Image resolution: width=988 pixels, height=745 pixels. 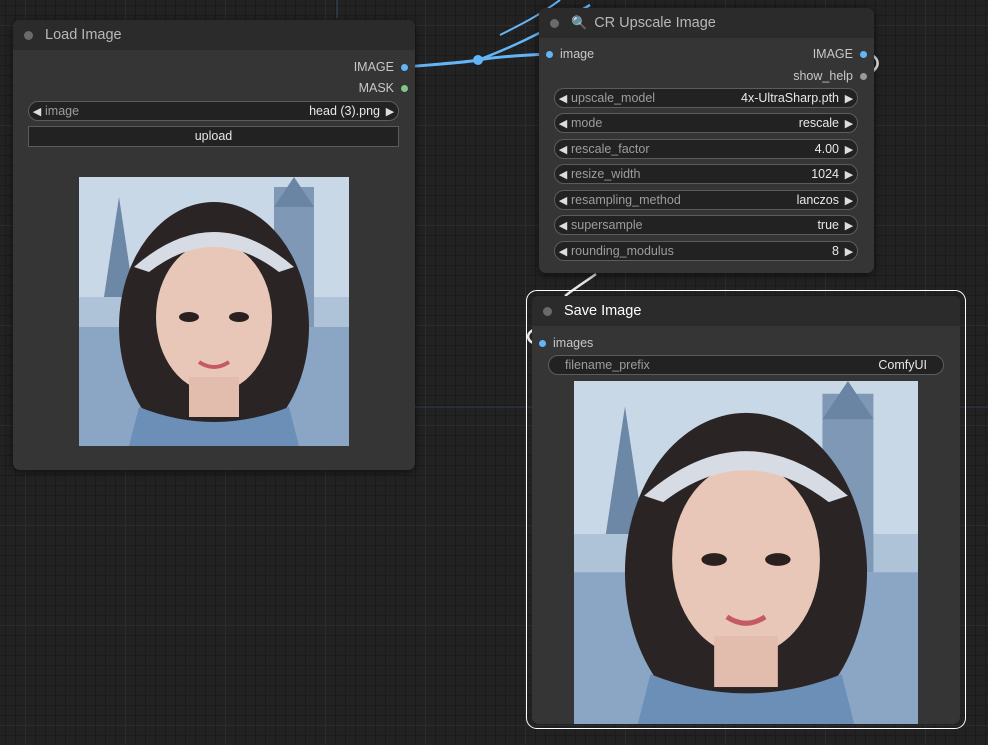 What do you see at coordinates (790, 98) in the screenshot?
I see `widget-value: 4x-UltraSharp.pth` at bounding box center [790, 98].